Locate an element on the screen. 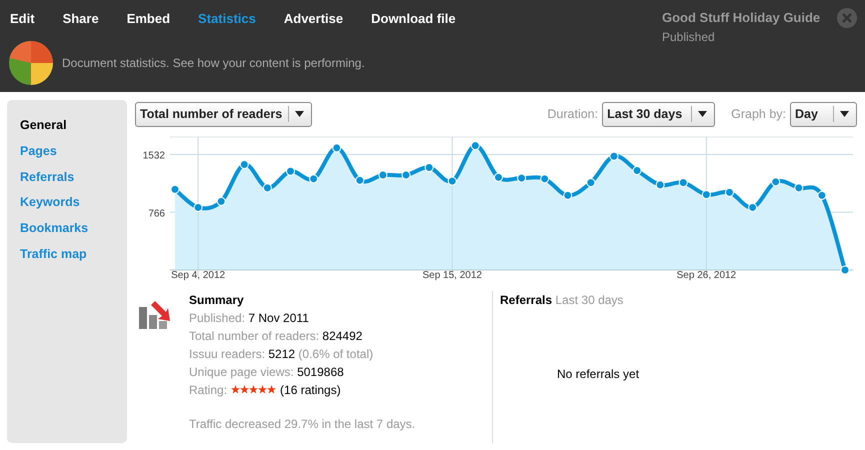 The image size is (865, 450). summary-line: Unique page views: 5019868 is located at coordinates (267, 372).